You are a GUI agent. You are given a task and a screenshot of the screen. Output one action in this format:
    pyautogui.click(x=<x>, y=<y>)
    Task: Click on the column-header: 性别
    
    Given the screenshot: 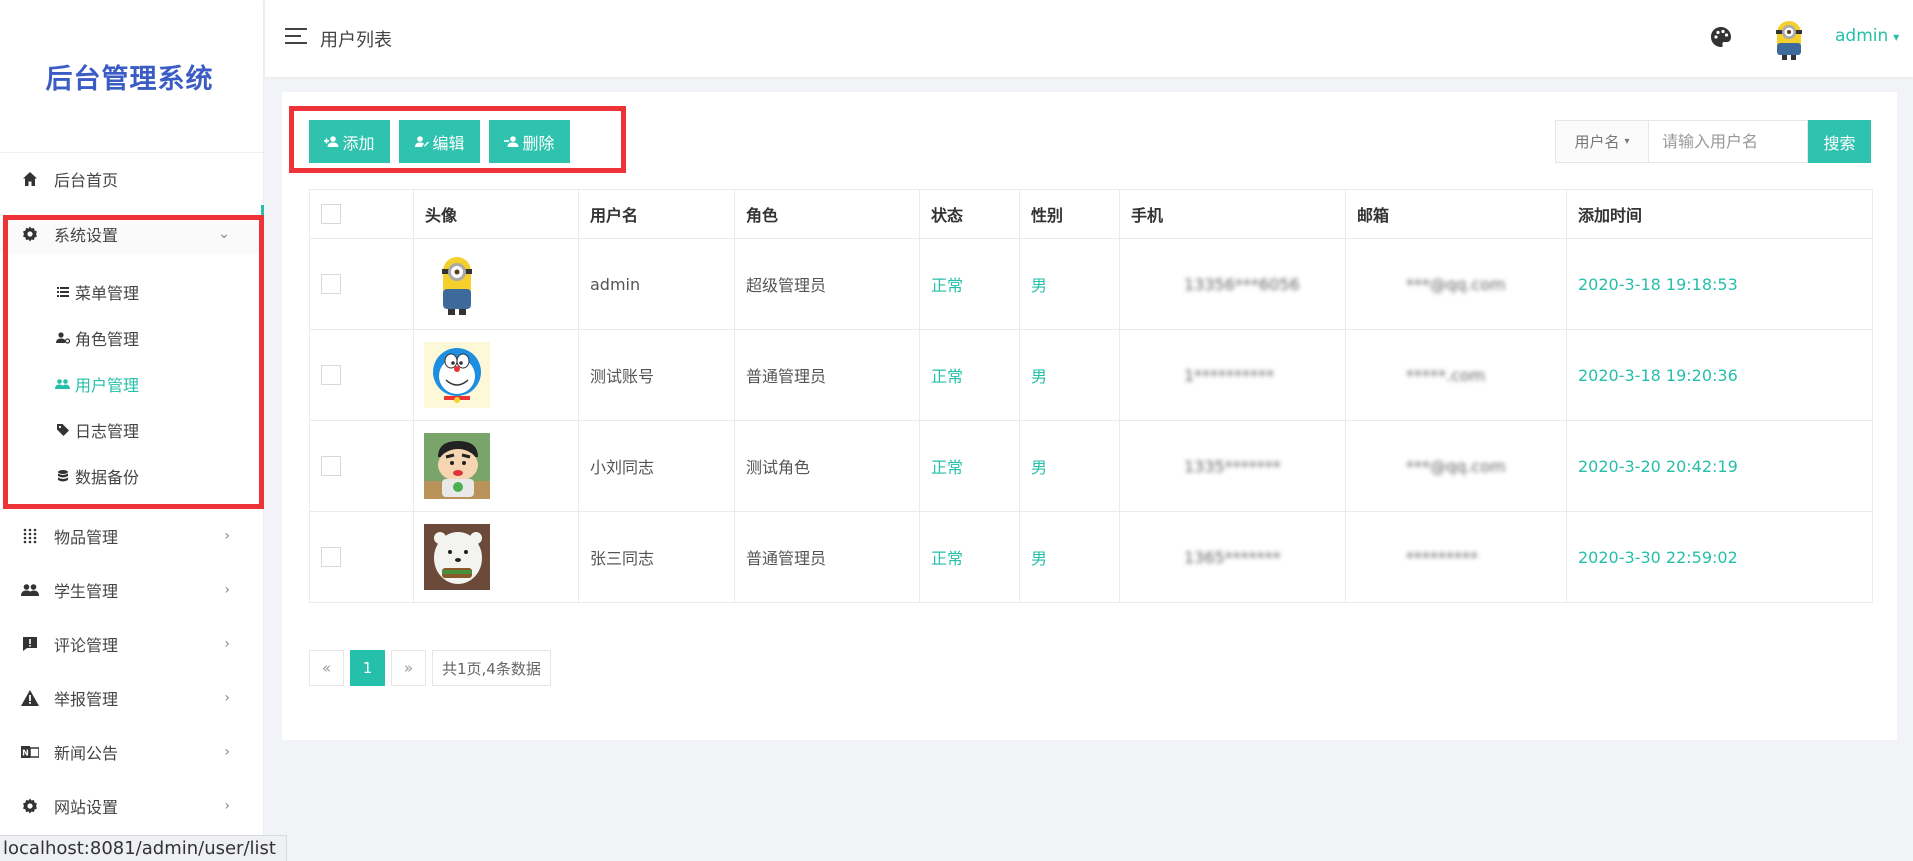 What is the action you would take?
    pyautogui.click(x=1069, y=214)
    